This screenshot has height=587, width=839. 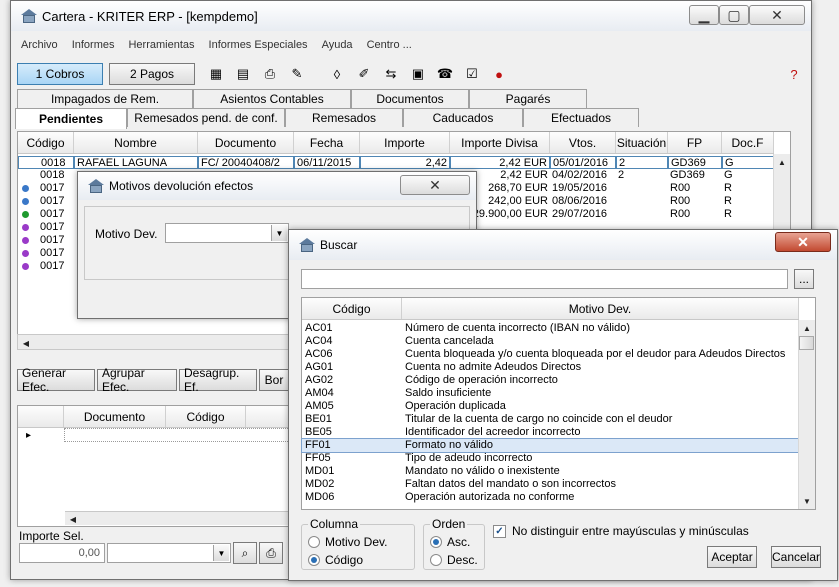 I want to click on calculator-icon: ▦, so click(x=216, y=74).